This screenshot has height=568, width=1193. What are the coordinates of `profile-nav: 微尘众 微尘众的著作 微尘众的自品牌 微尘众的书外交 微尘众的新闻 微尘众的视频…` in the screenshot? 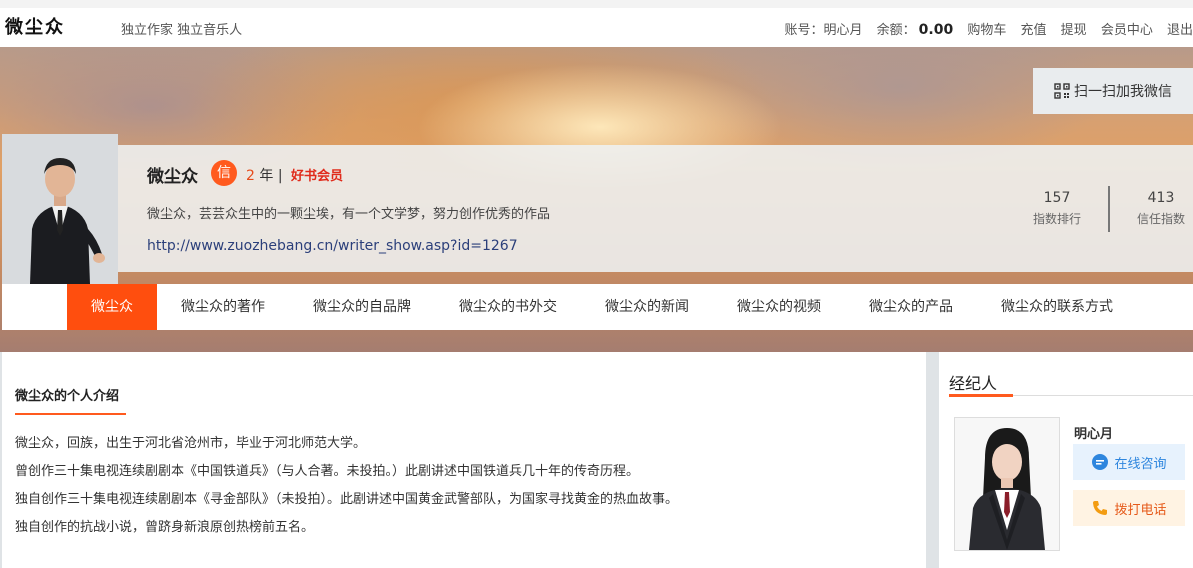 It's located at (597, 307).